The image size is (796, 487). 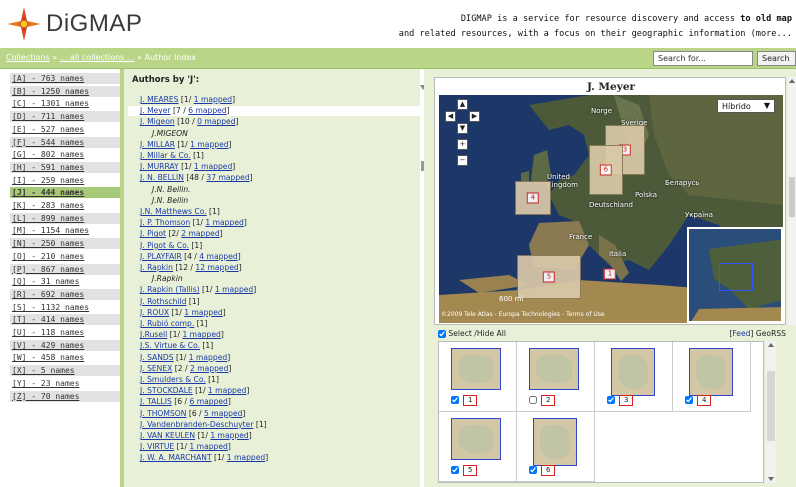 What do you see at coordinates (533, 198) in the screenshot?
I see `map-marker-4: 4` at bounding box center [533, 198].